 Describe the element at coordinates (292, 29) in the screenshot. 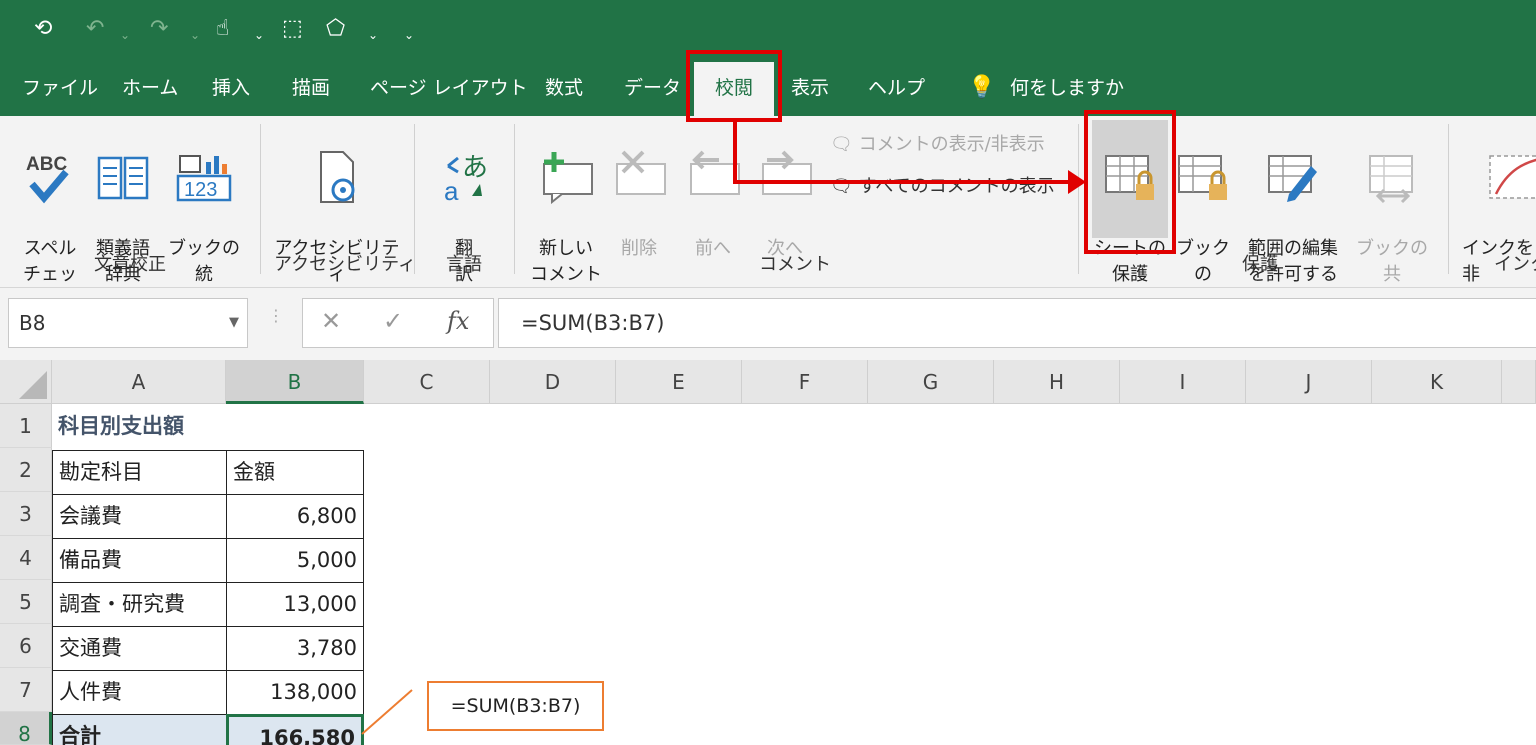

I see `select-area-icon: ⬚` at that location.